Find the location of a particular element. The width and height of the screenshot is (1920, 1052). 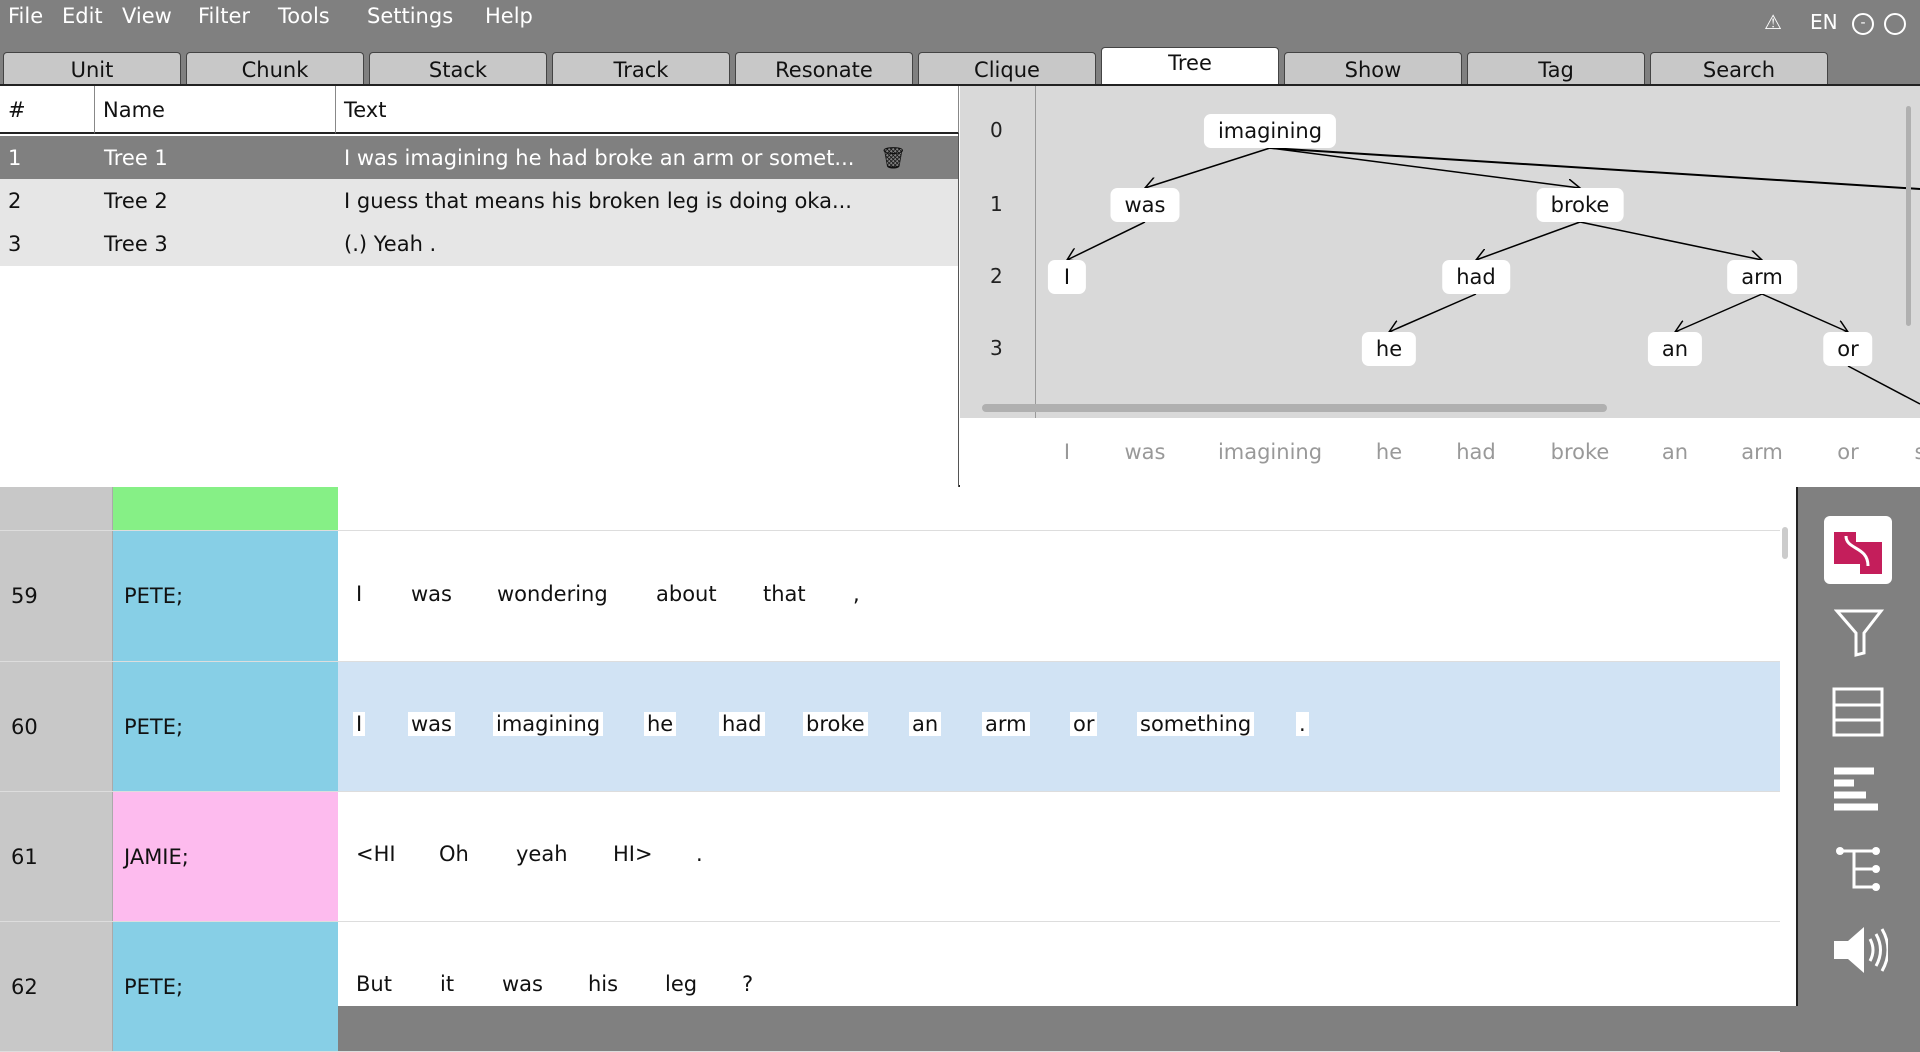

tab-clique: Clique is located at coordinates (1007, 68).